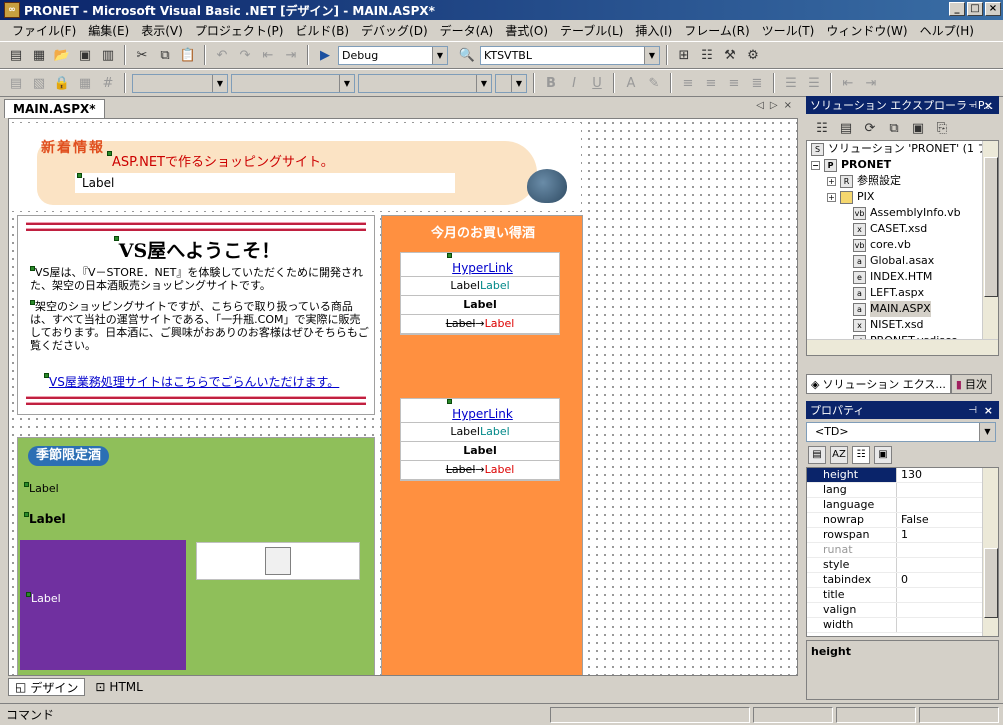 This screenshot has height=725, width=1003. Describe the element at coordinates (991, 583) in the screenshot. I see `scroll-thumb` at that location.